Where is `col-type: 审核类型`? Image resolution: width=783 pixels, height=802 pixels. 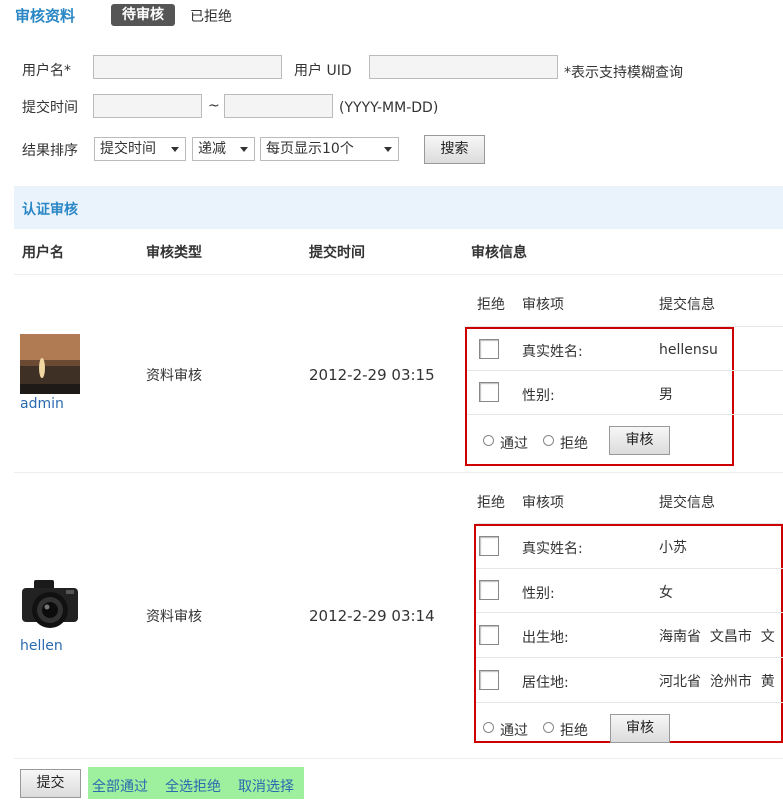 col-type: 审核类型 is located at coordinates (174, 253).